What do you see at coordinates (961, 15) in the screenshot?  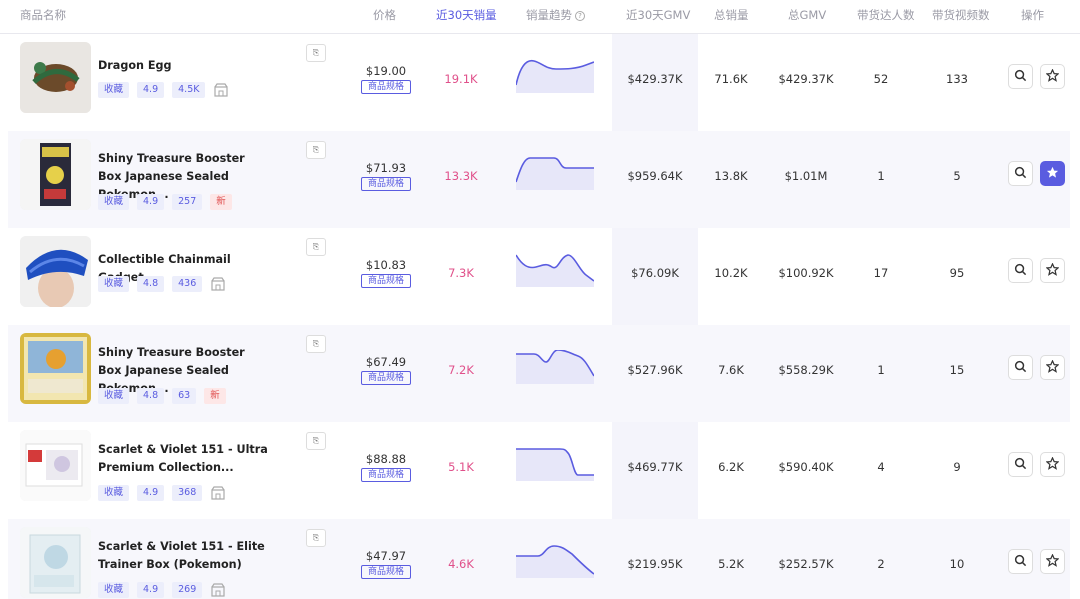 I see `header-videos: 带货视频数` at bounding box center [961, 15].